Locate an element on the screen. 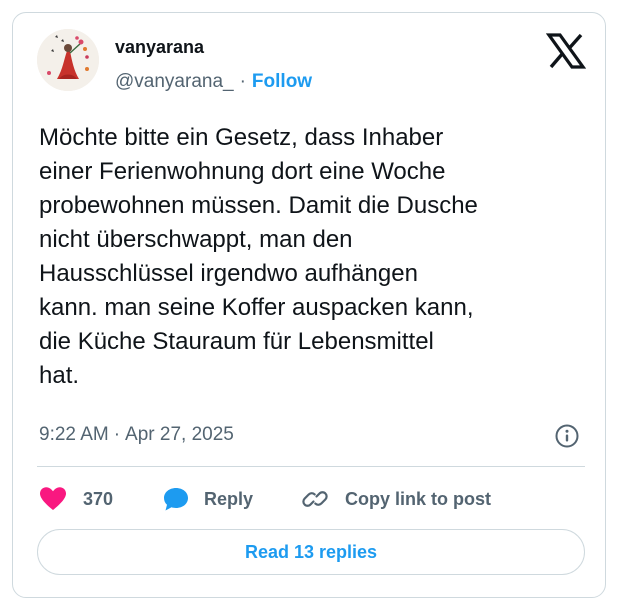 The height and width of the screenshot is (610, 620). tweet-text-line: nicht überschwappt, man den is located at coordinates (196, 239).